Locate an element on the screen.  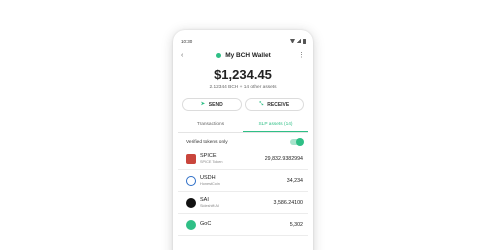
verified-toggle is located at coordinates (297, 142).